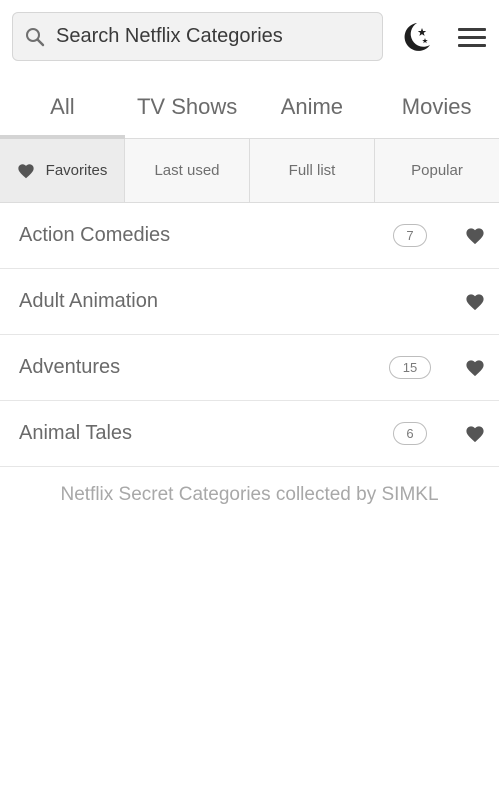 This screenshot has height=800, width=499. I want to click on filter-tab-label: Full list, so click(312, 170).